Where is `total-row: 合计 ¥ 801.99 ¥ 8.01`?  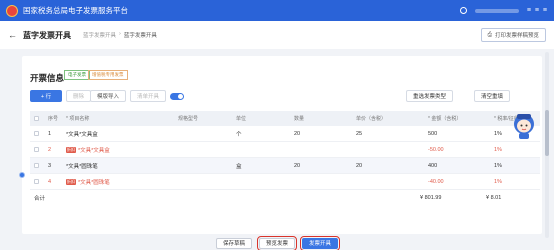 total-row: 合计 ¥ 801.99 ¥ 8.01 is located at coordinates (285, 198).